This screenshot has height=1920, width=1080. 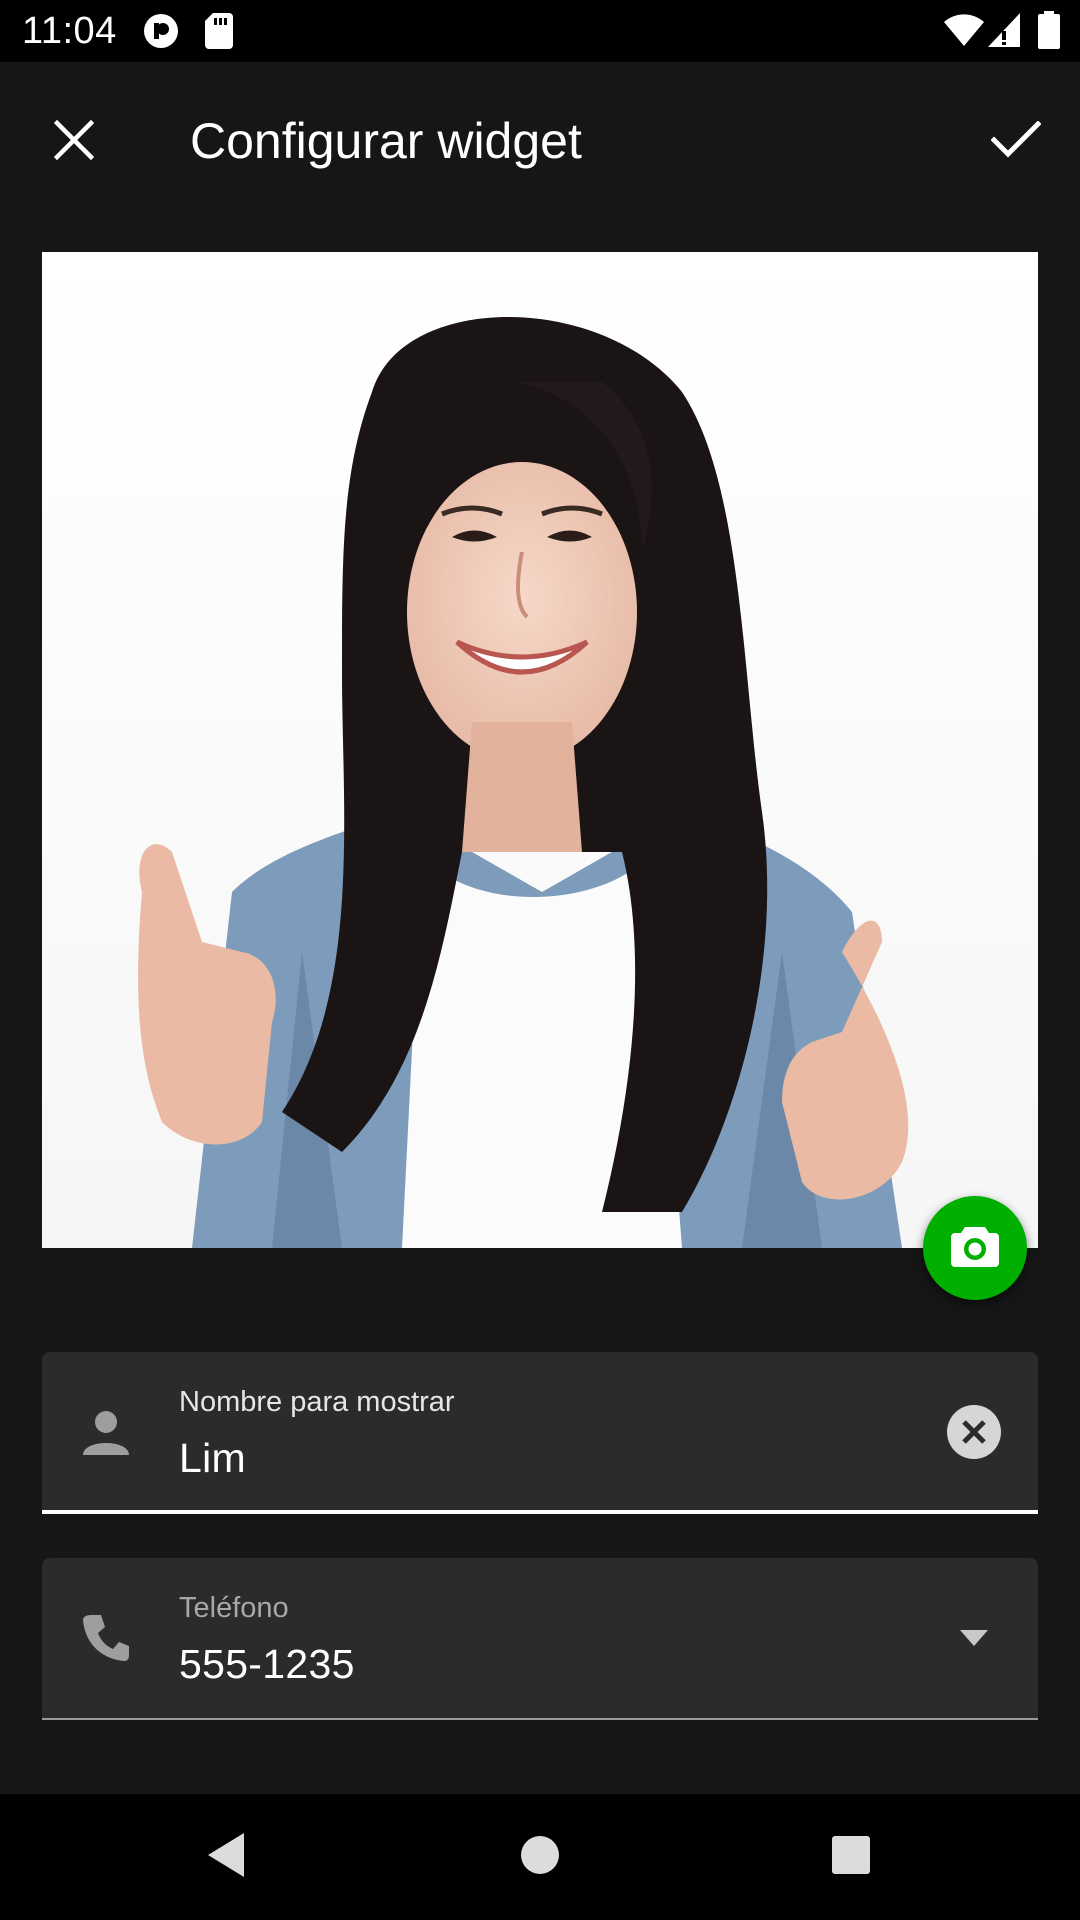 I want to click on back-icon, so click(x=226, y=1857).